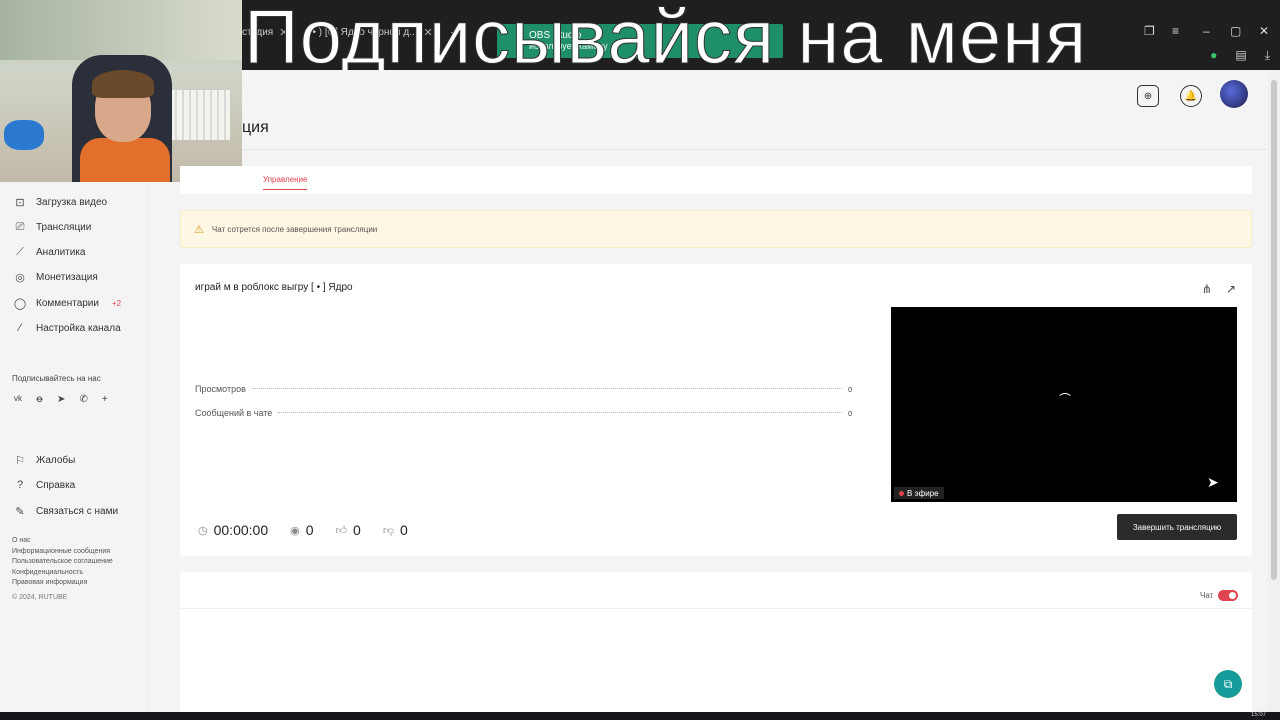 Image resolution: width=1280 pixels, height=720 pixels. Describe the element at coordinates (919, 493) in the screenshot. I see `live-badge: В эфире` at that location.